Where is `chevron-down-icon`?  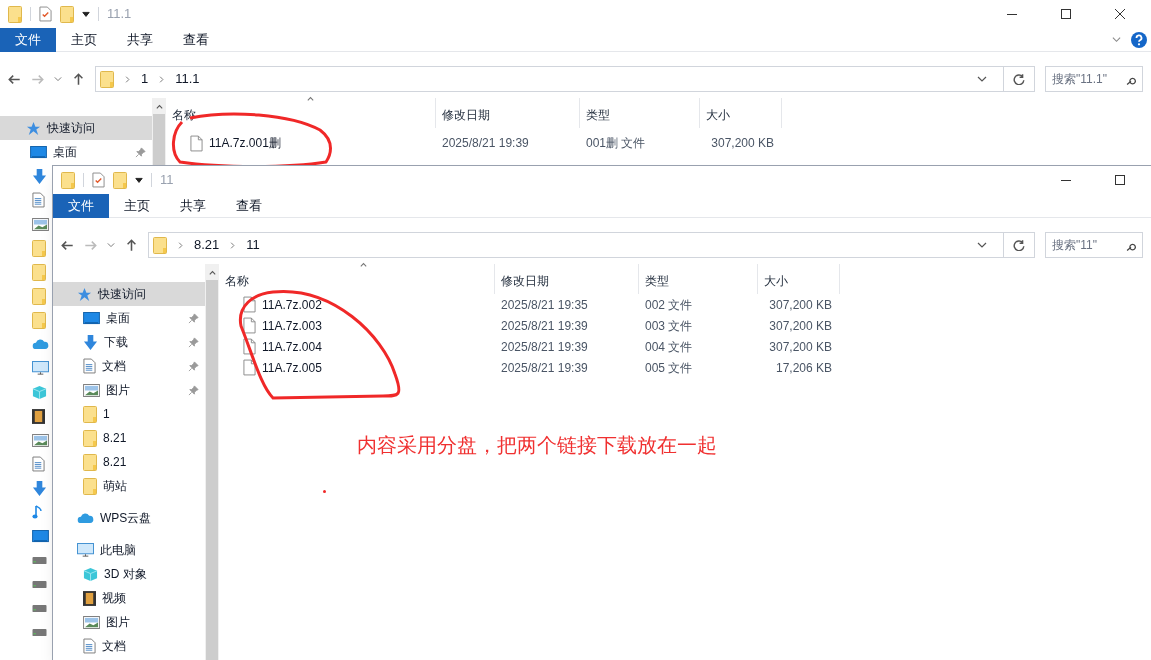 chevron-down-icon is located at coordinates (1116, 39).